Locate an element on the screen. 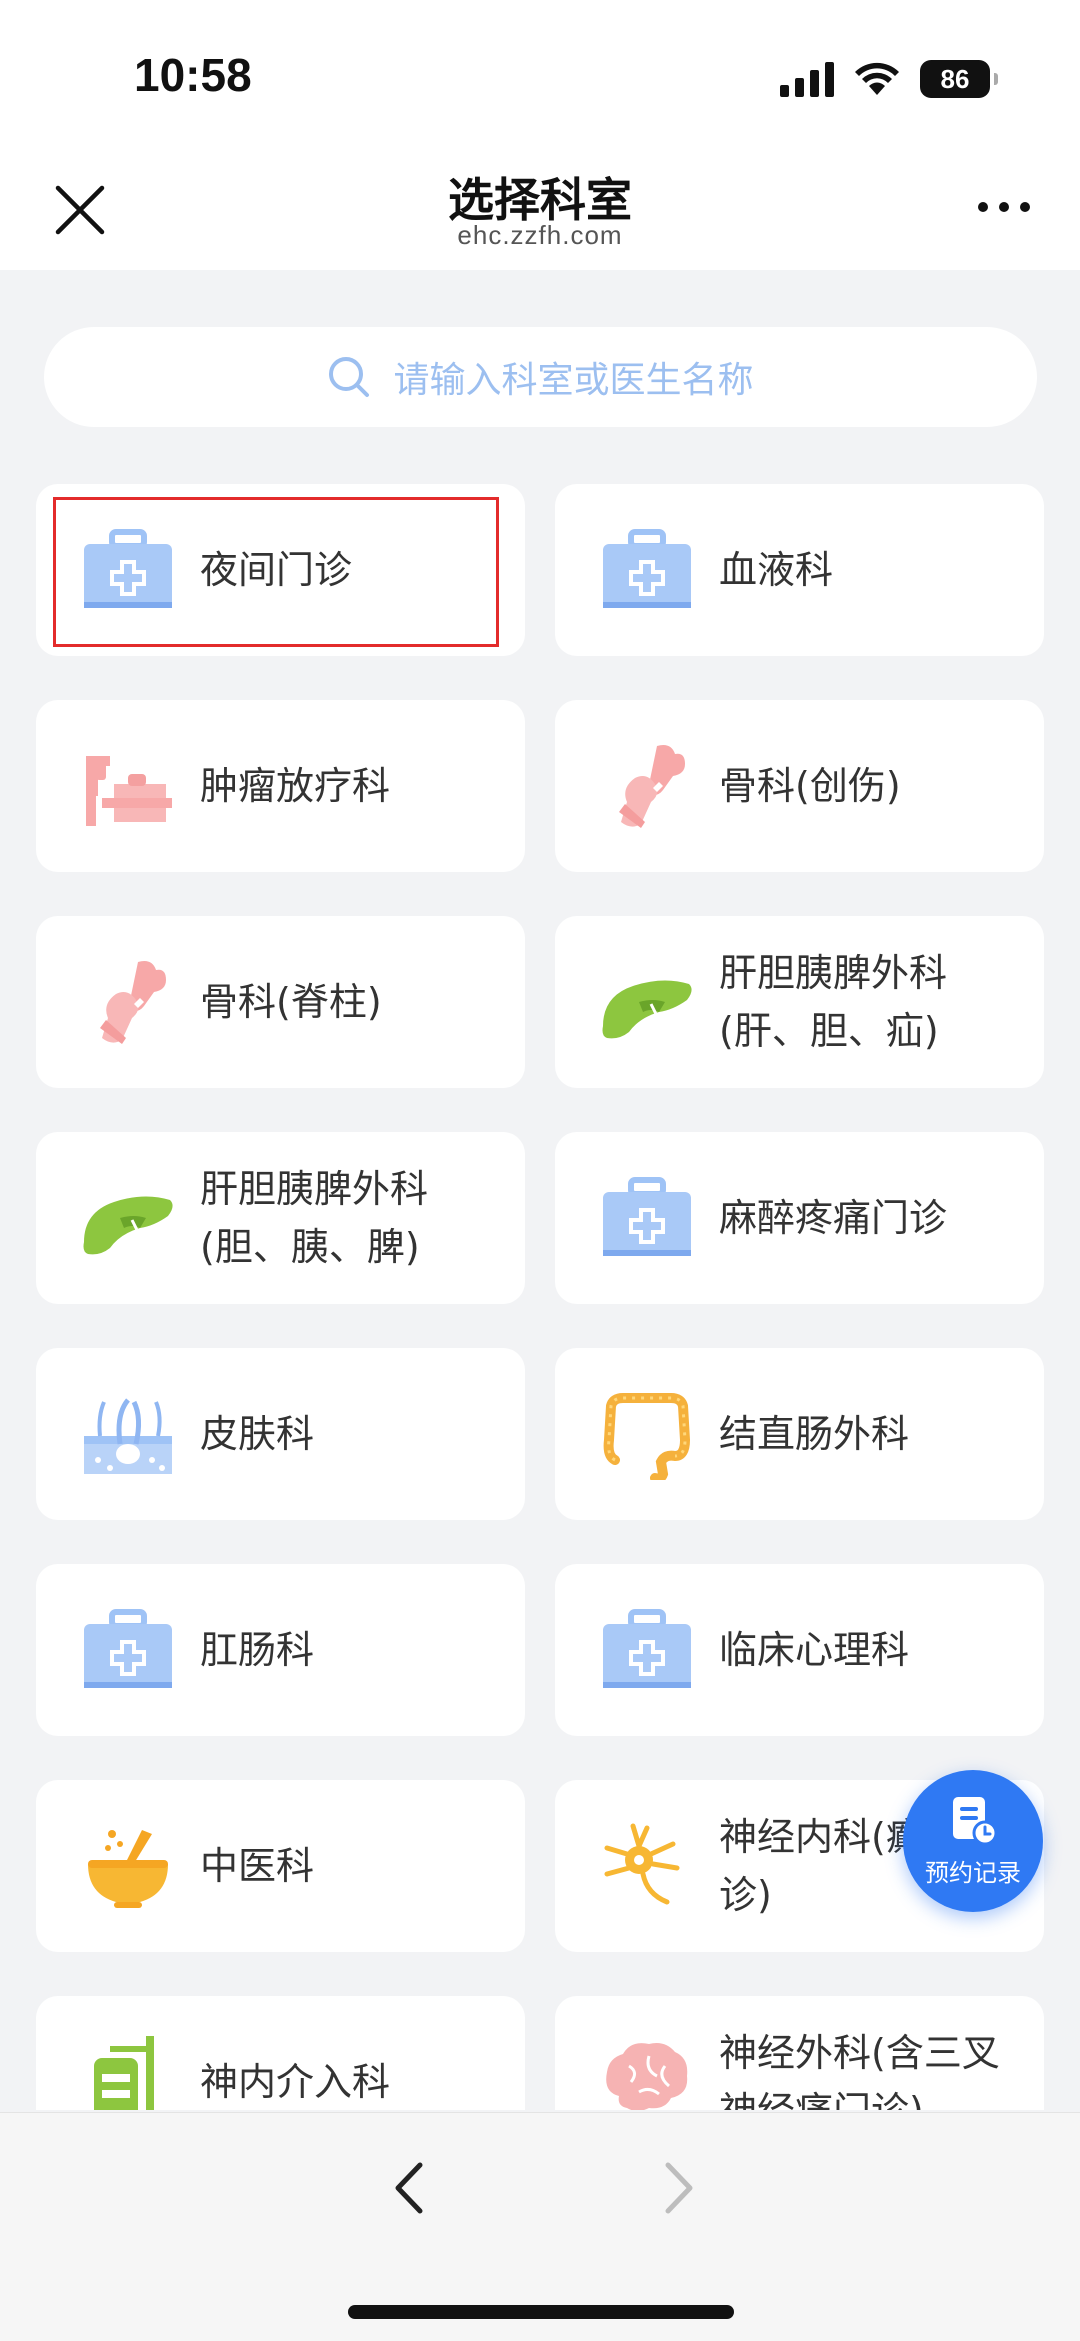  selection-highlight is located at coordinates (276, 572).